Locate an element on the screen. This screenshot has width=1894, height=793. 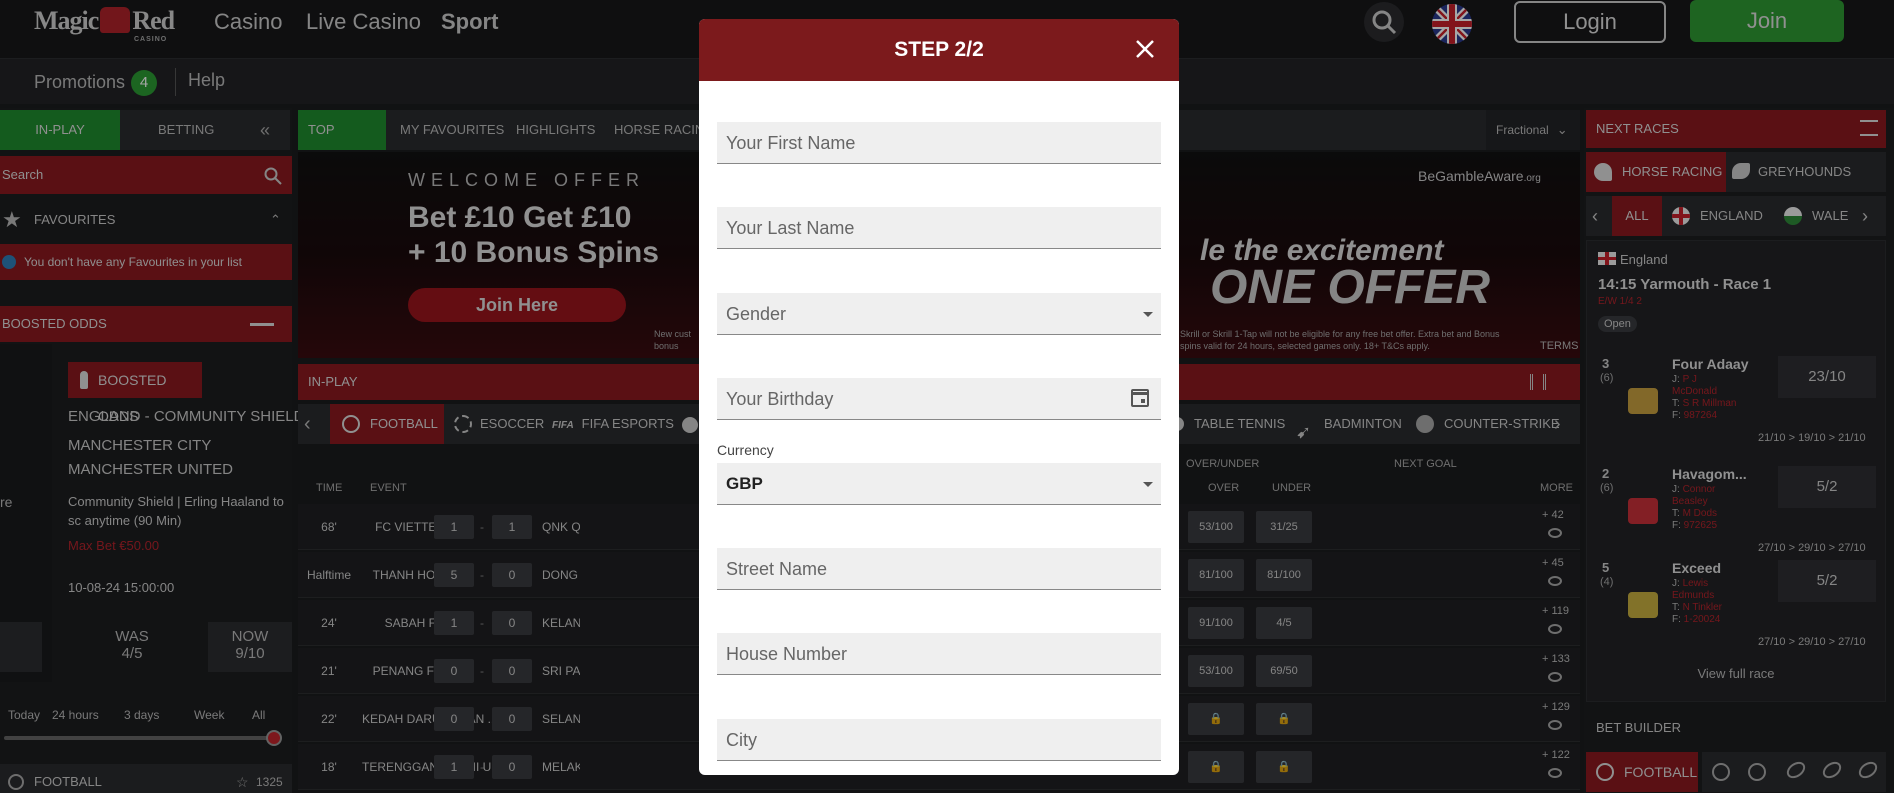
close-icon is located at coordinates (1145, 49).